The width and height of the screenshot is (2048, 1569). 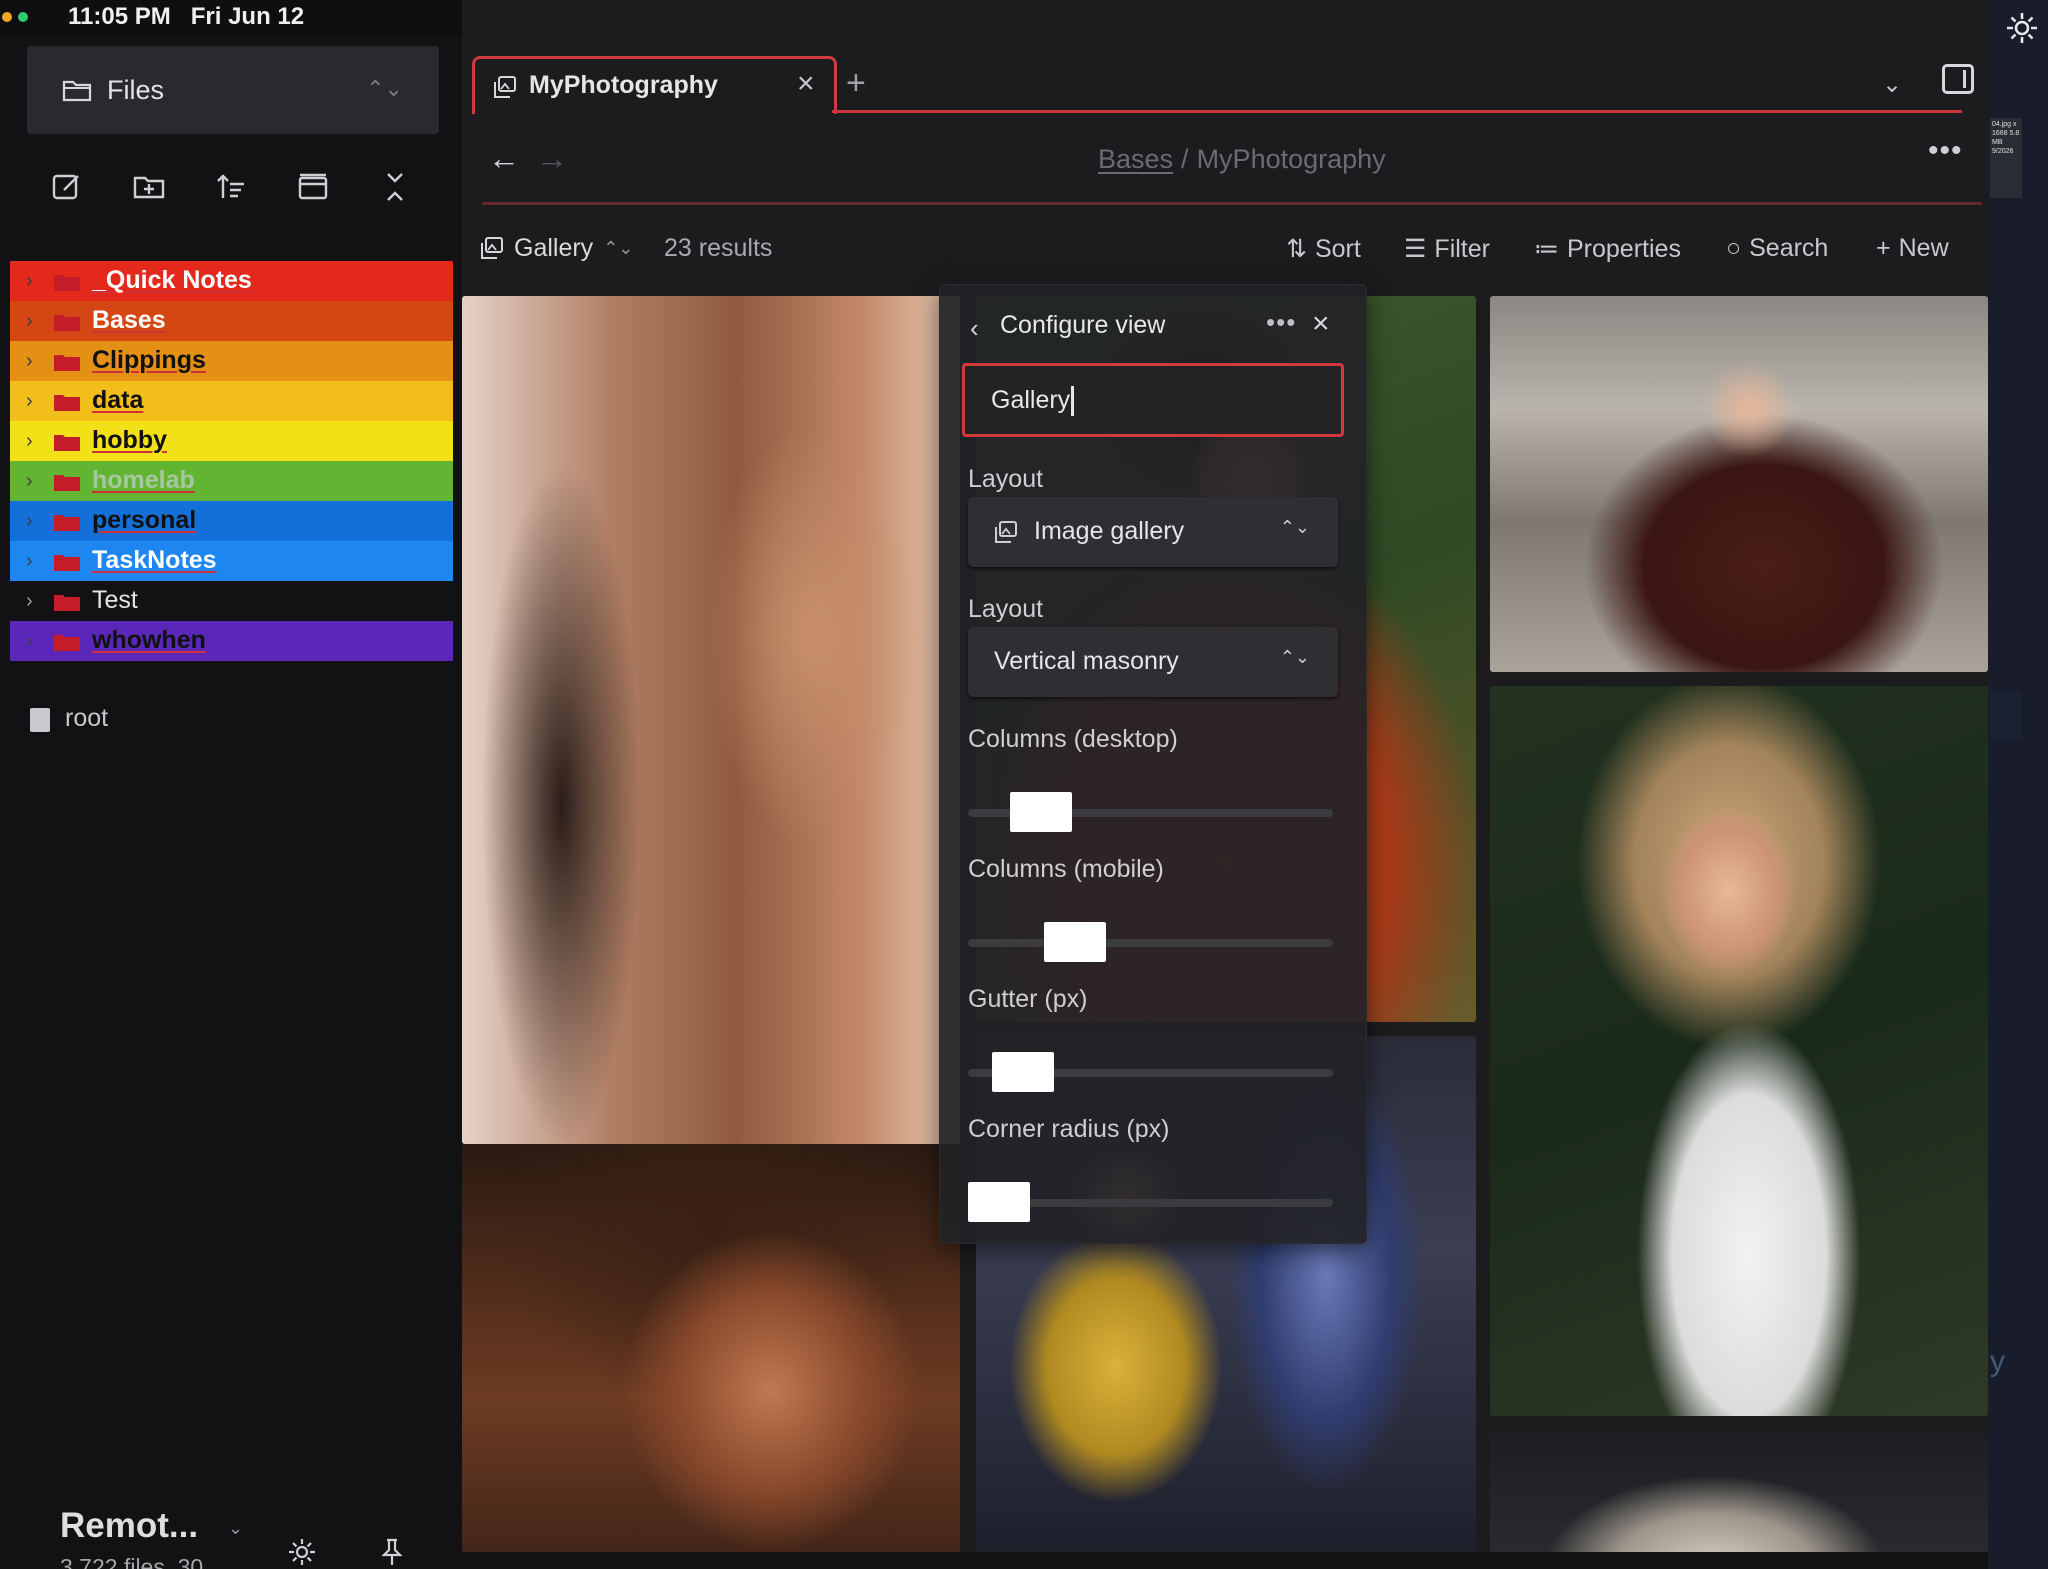 What do you see at coordinates (974, 328) in the screenshot?
I see `back-chevron-icon: ‹` at bounding box center [974, 328].